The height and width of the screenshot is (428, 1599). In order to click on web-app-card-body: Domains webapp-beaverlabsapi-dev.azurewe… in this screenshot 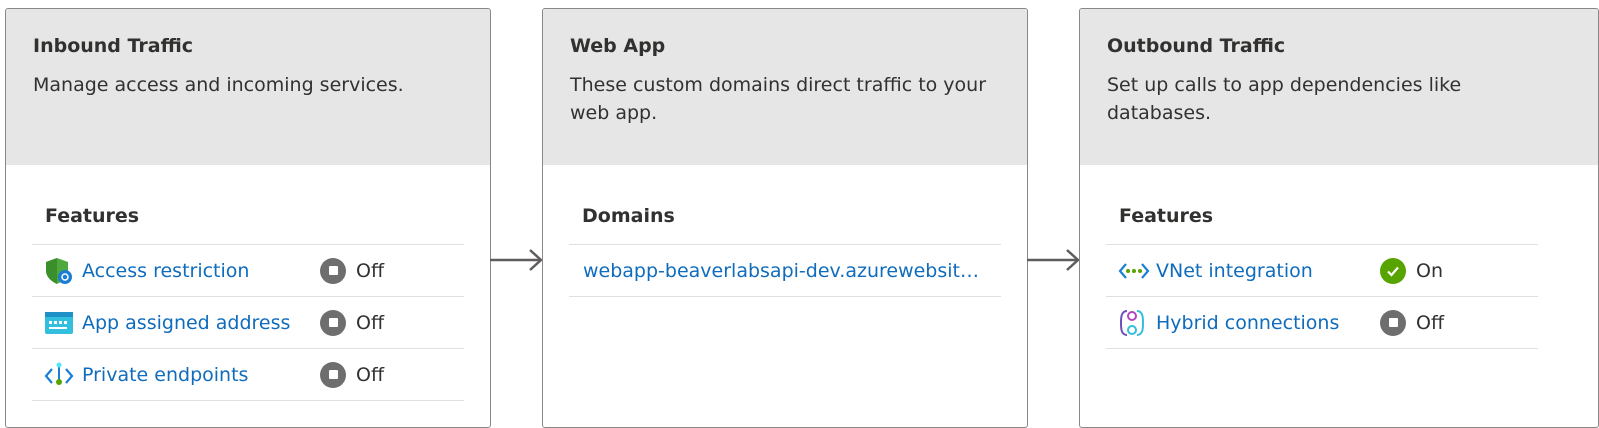, I will do `click(785, 231)`.